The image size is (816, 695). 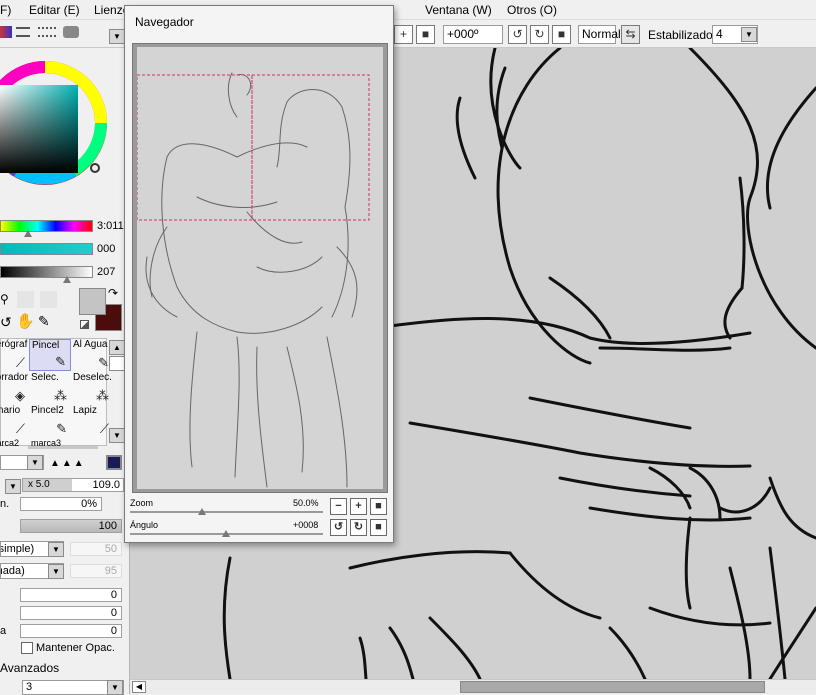 I want to click on marker2-tool: marca2, so click(x=14, y=443).